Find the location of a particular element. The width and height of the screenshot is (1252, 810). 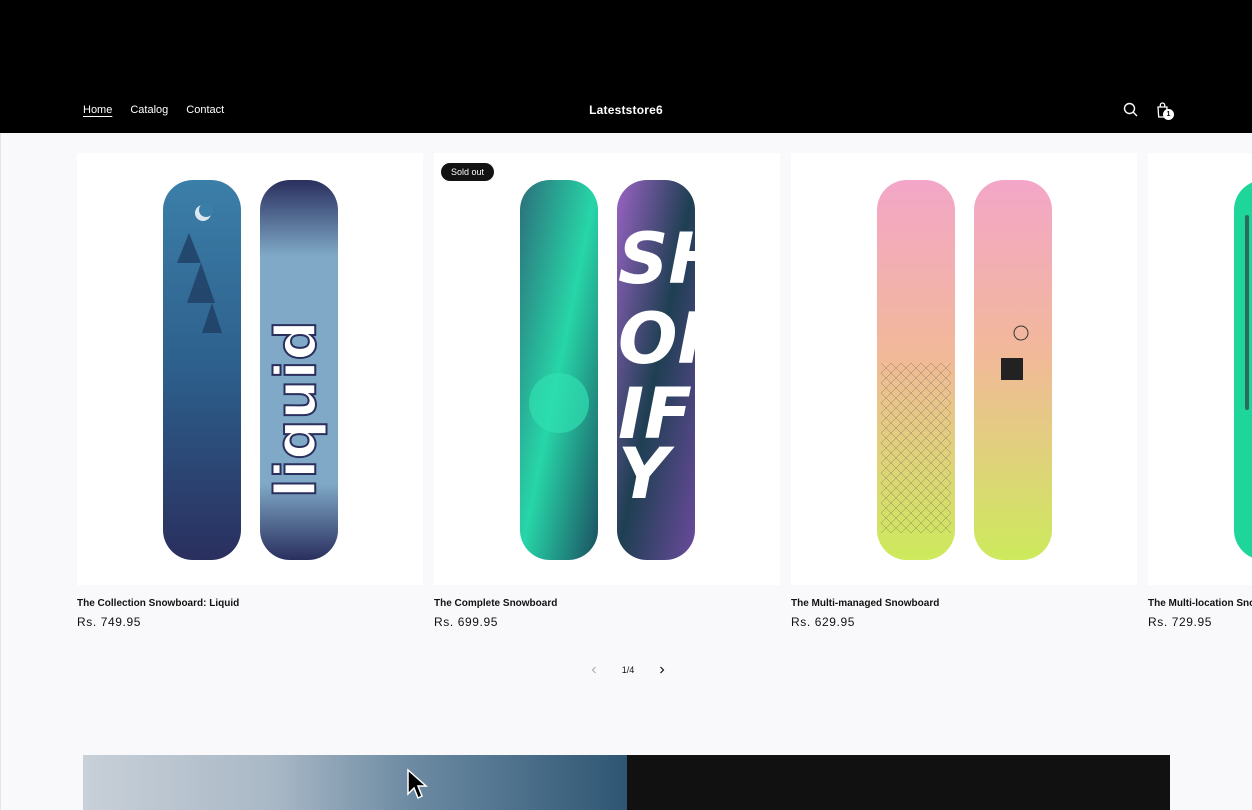

product-card: The Multi-location Snowboard Rs. 729.95 is located at coordinates (1200, 391).